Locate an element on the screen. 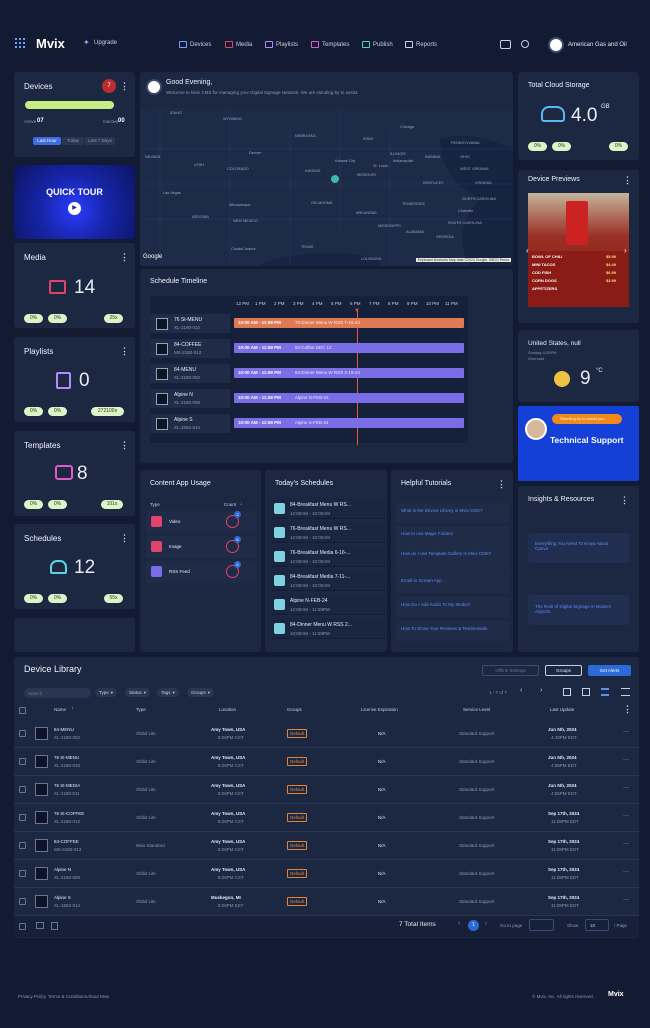  filter-dropdown: Tags ▾ is located at coordinates (168, 692).